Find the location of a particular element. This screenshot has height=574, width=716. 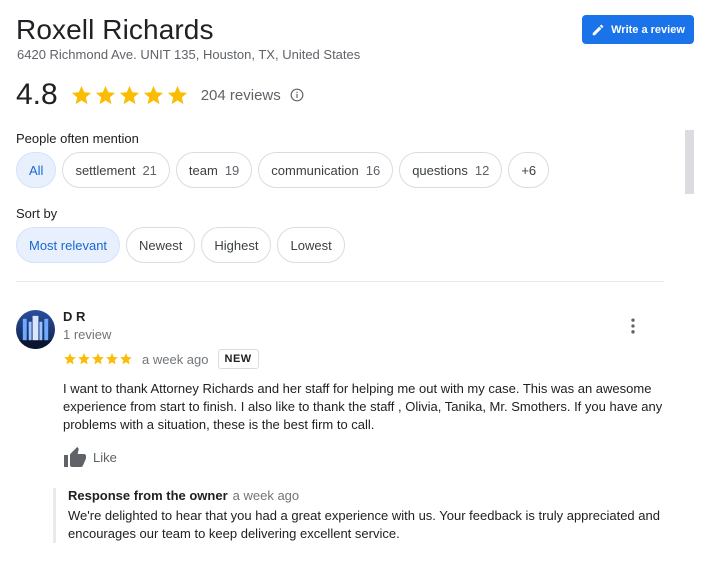

chip-count: 21 is located at coordinates (149, 170).